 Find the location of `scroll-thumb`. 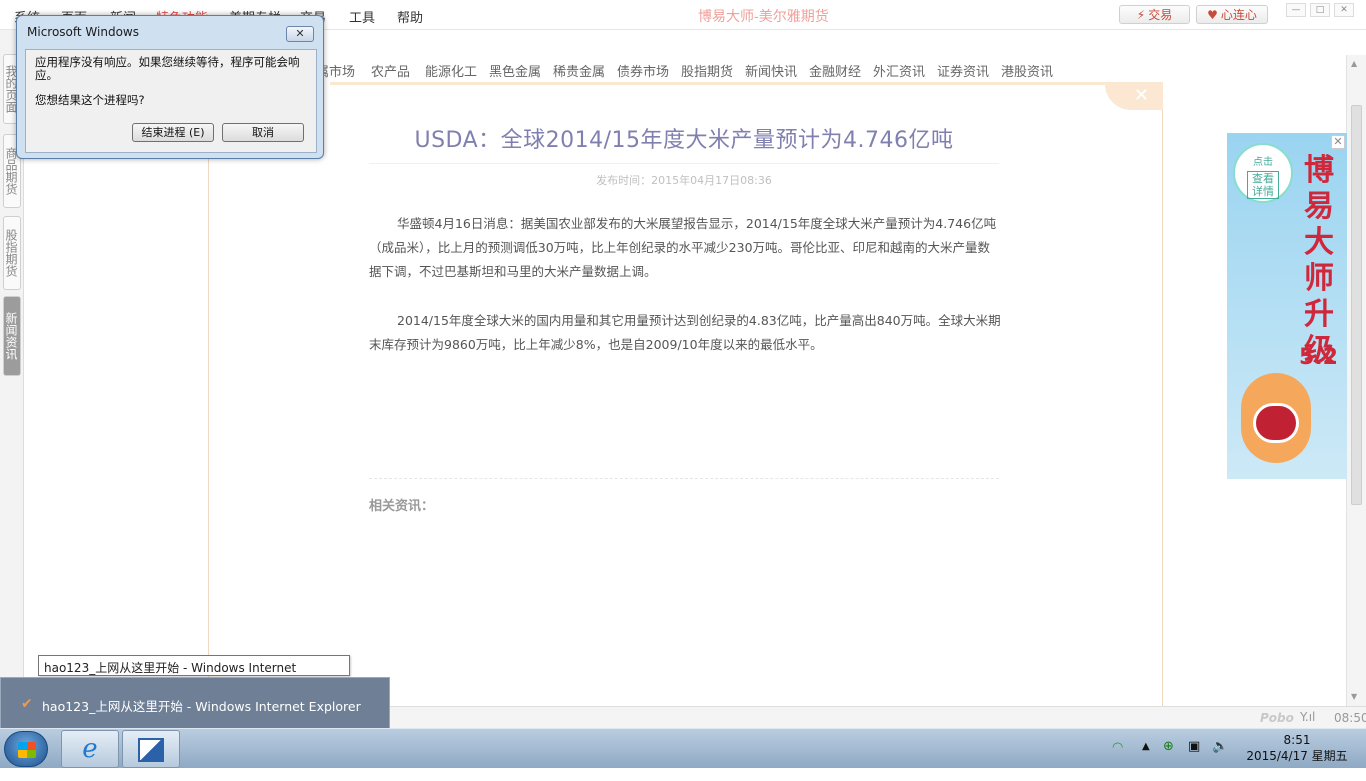

scroll-thumb is located at coordinates (1356, 305).